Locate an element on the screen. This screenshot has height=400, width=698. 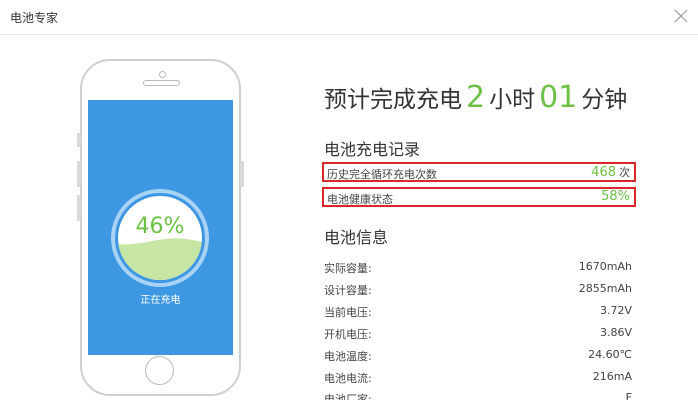
charge-estimate: 预计完成充电 2 小时 01 分钟 is located at coordinates (475, 97).